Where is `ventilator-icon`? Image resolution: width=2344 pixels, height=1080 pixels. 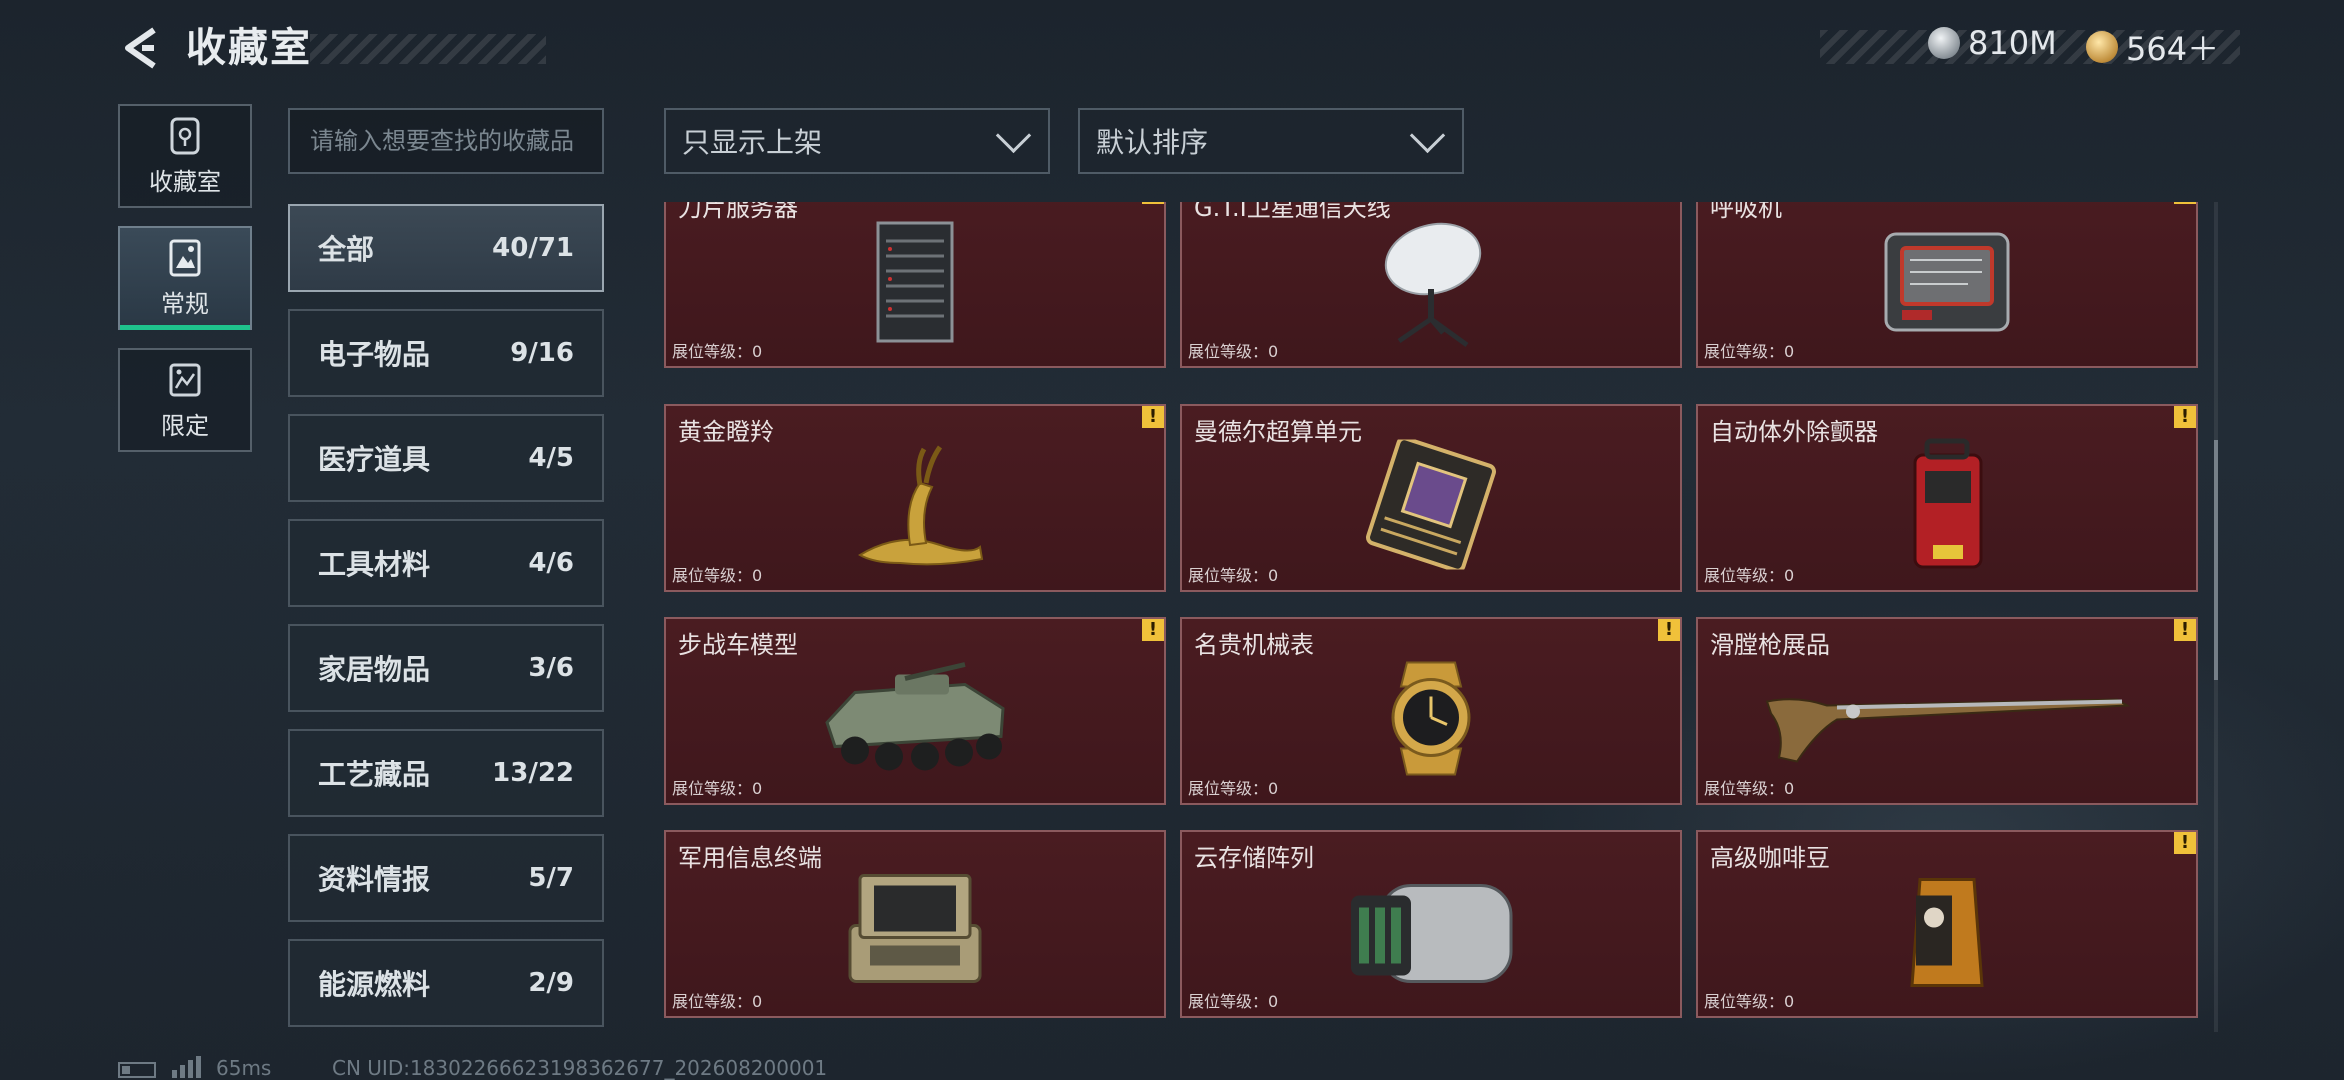
ventilator-icon is located at coordinates (1947, 282).